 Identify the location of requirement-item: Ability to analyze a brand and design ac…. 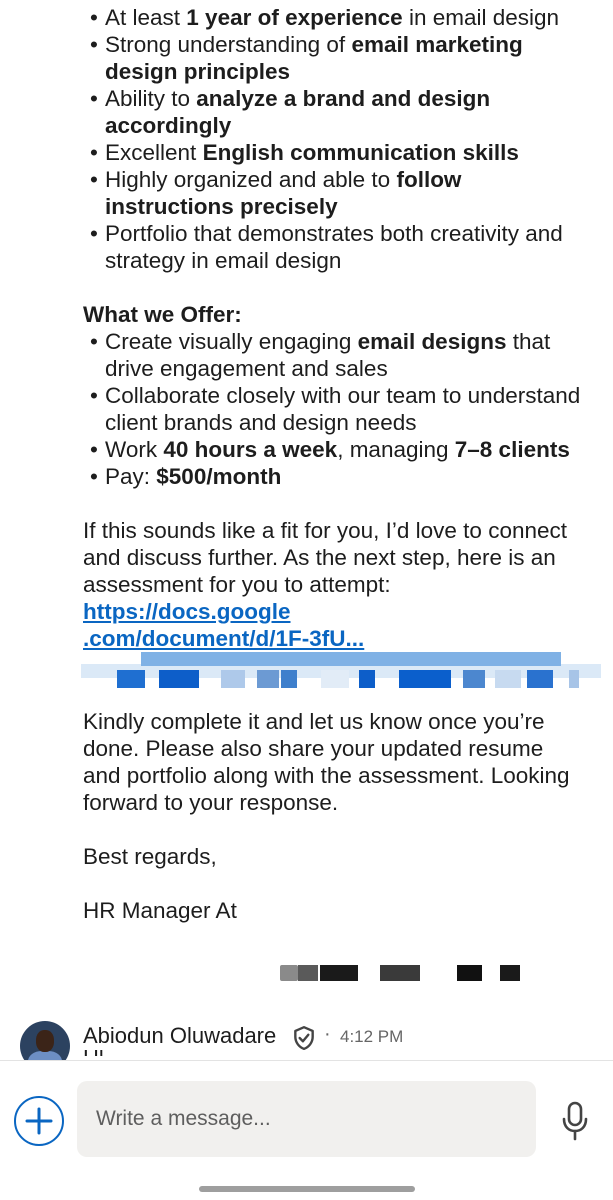
(333, 112).